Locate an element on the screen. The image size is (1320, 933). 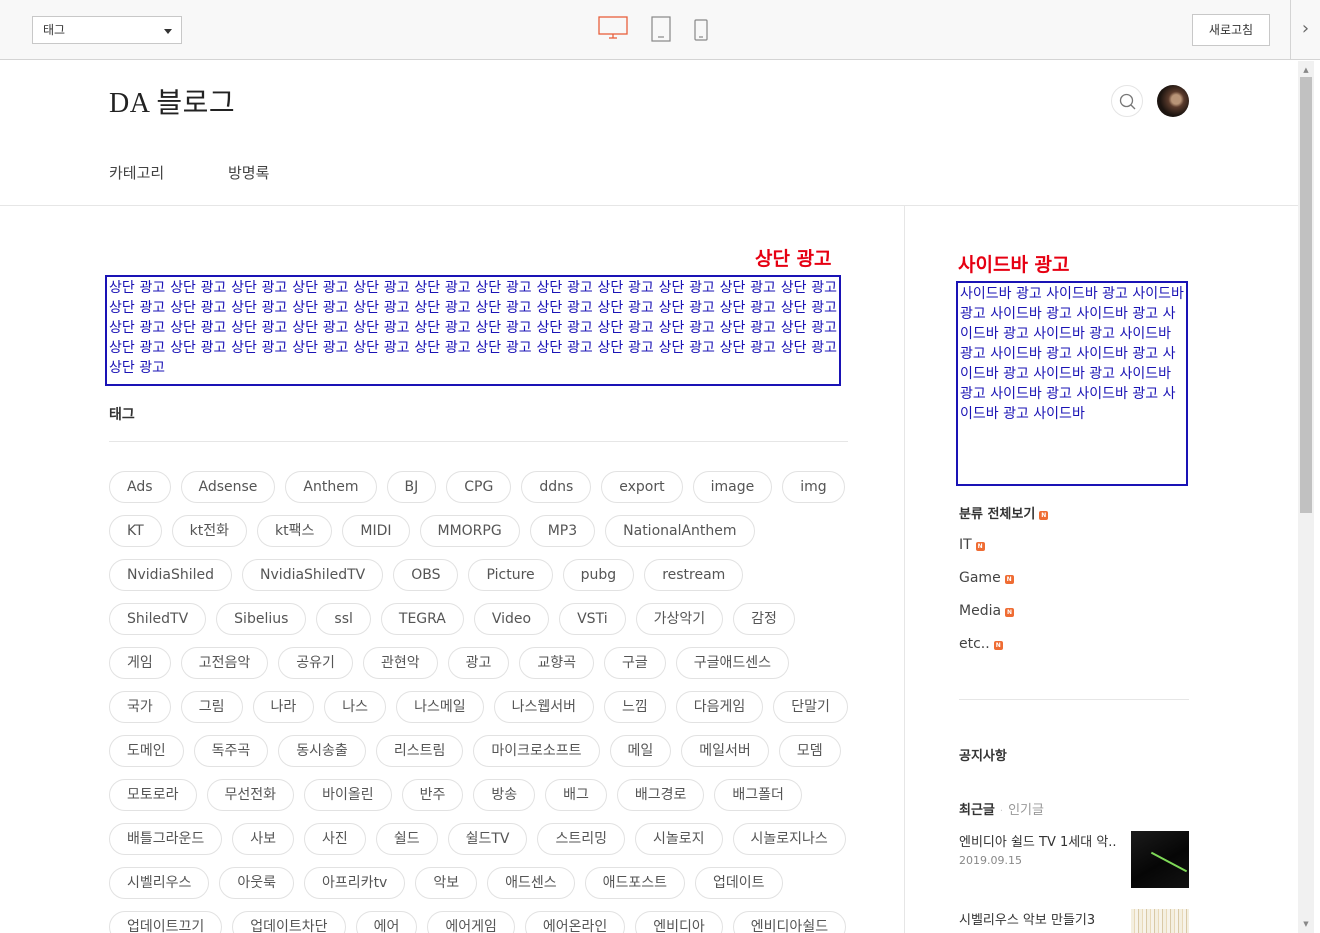
desktop-icon is located at coordinates (613, 30).